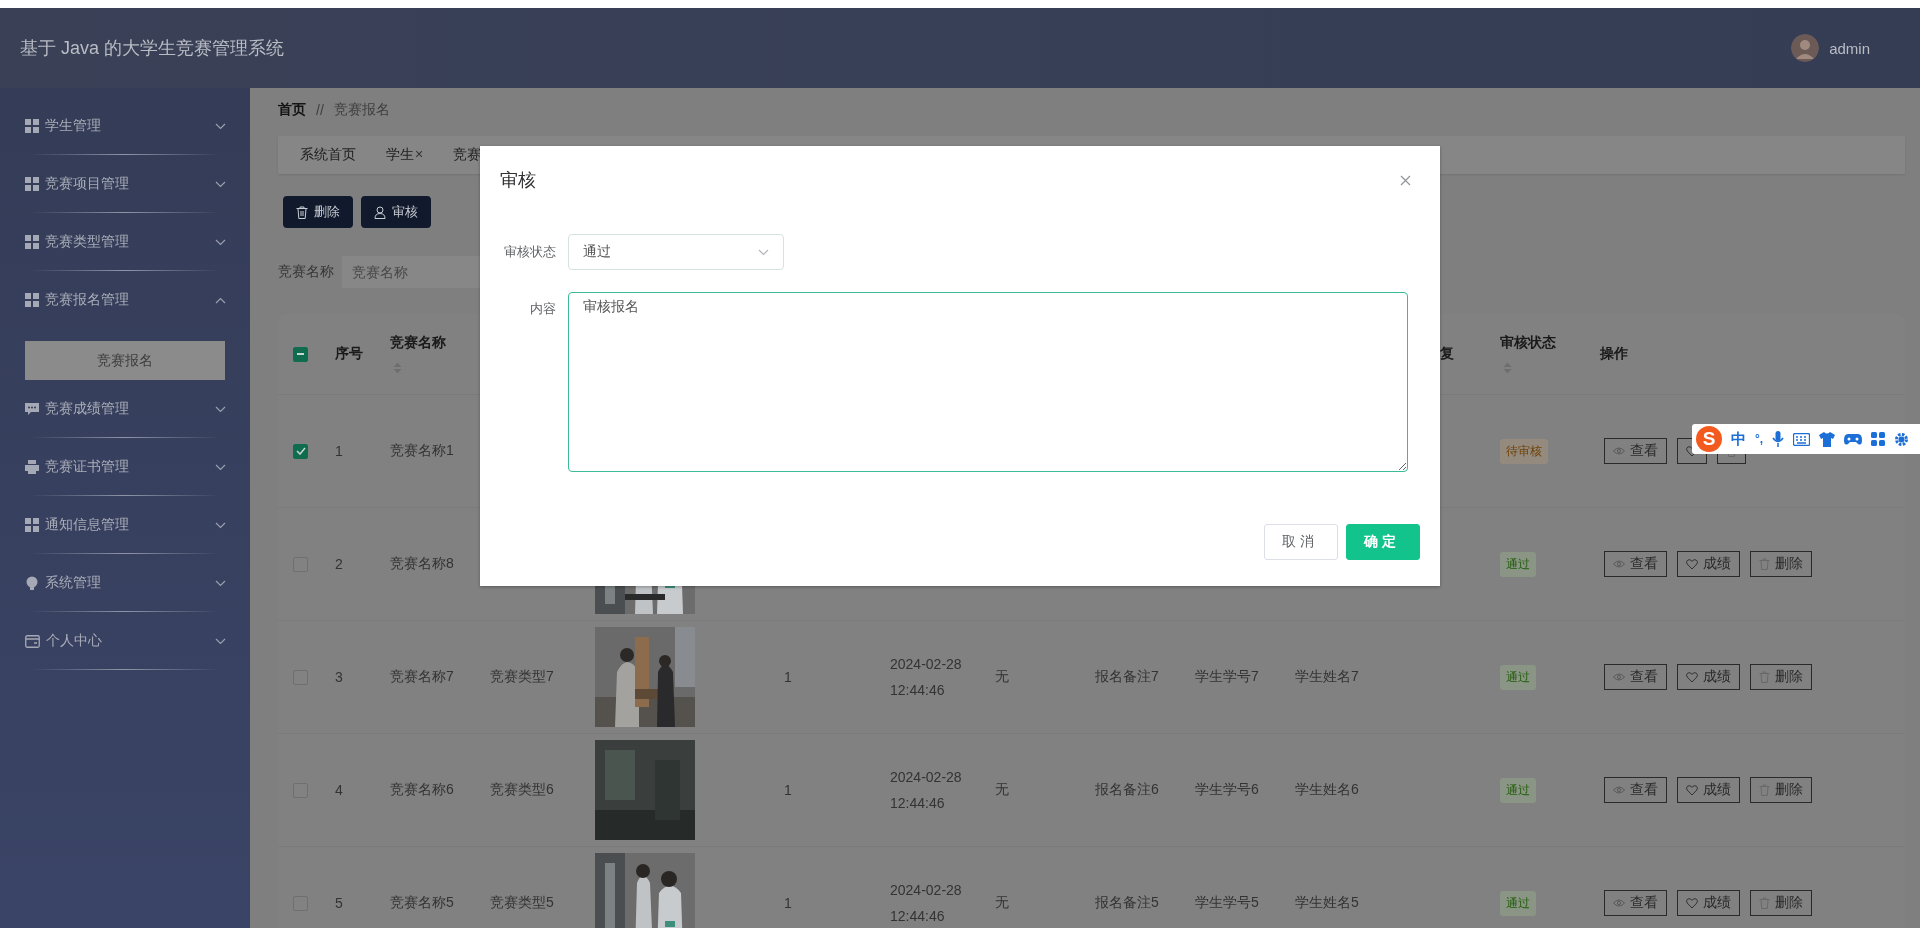 The height and width of the screenshot is (928, 1920). What do you see at coordinates (1709, 439) in the screenshot?
I see `ime-logo: S` at bounding box center [1709, 439].